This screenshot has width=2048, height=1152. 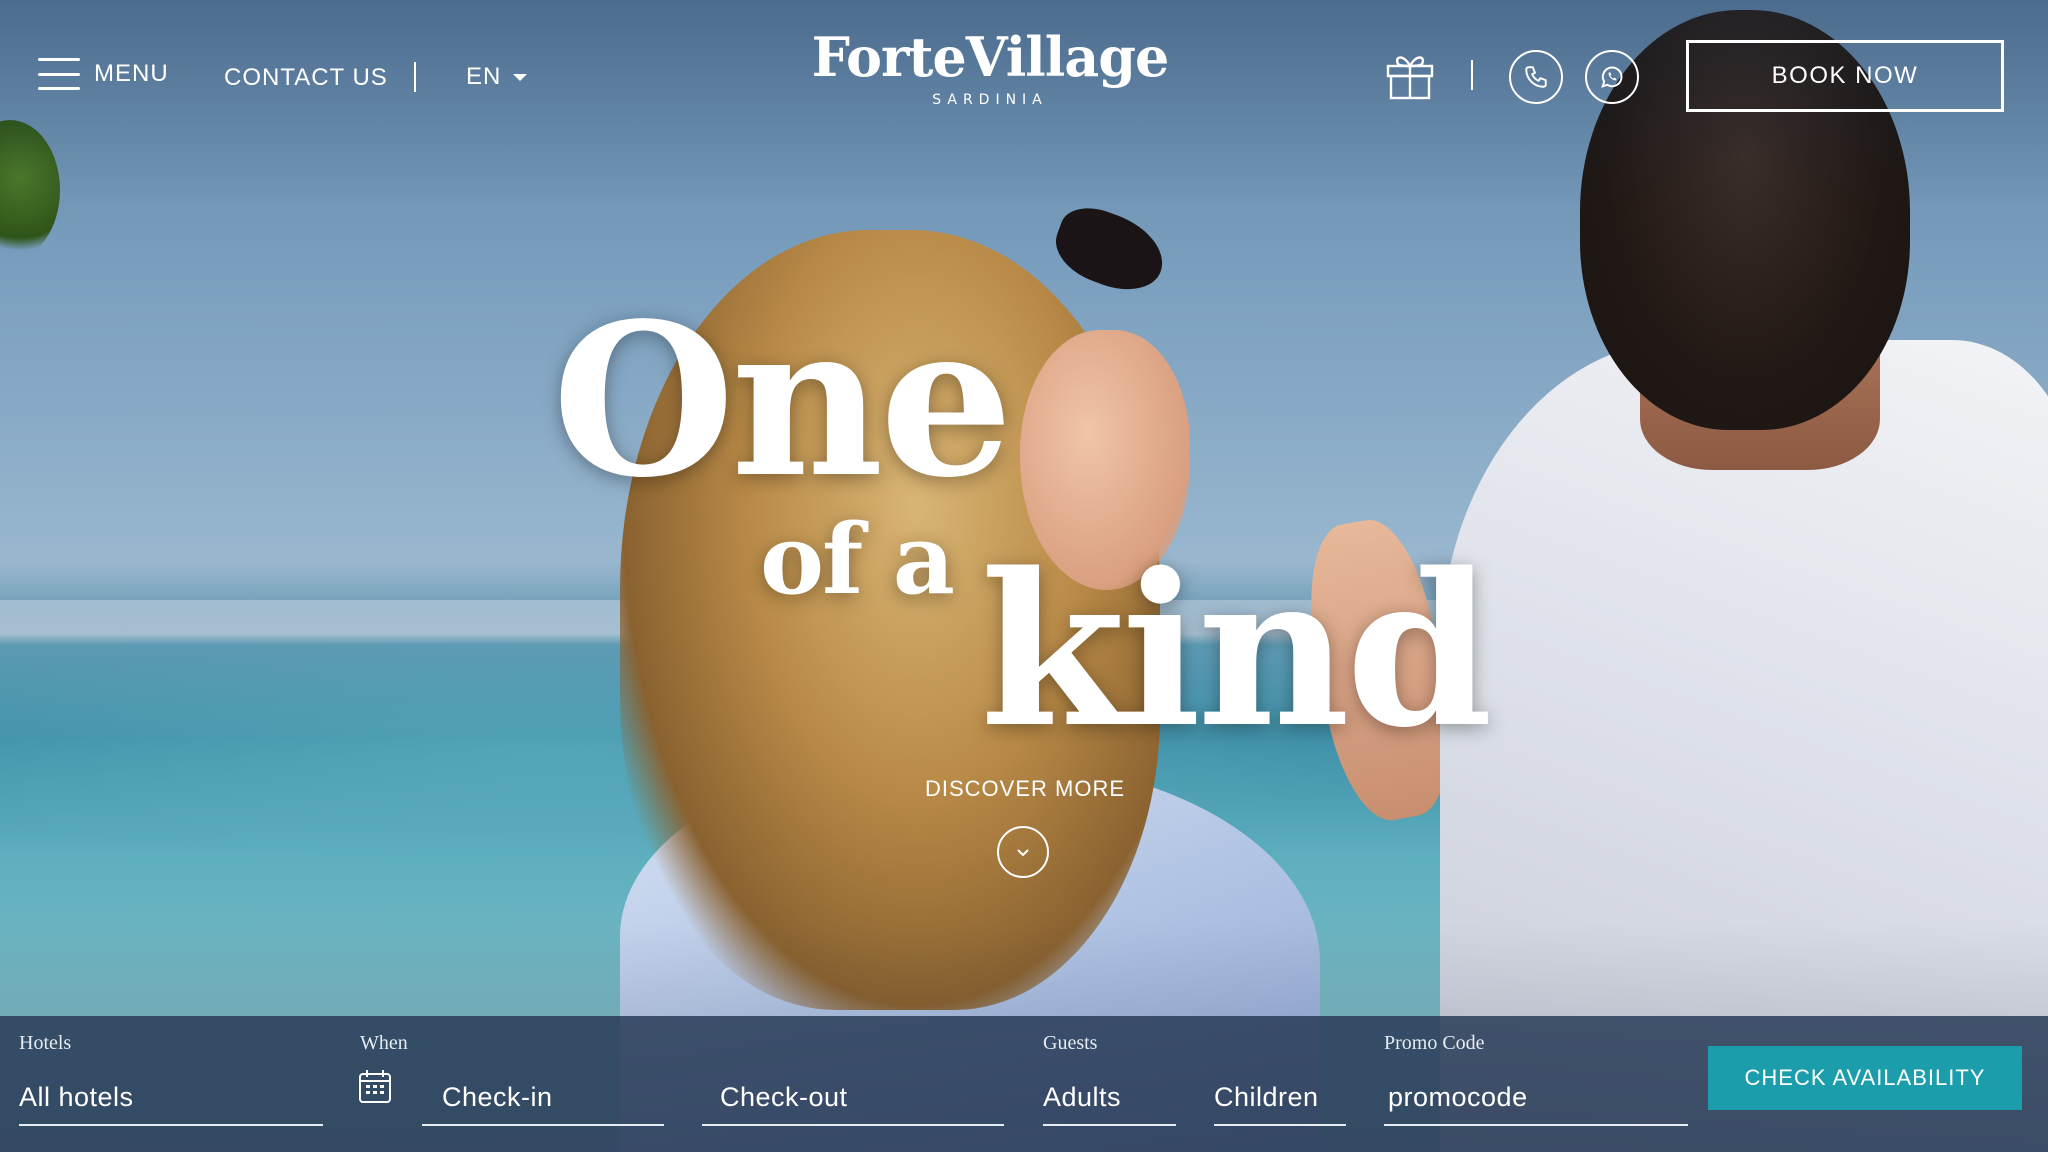 I want to click on menu-icon, so click(x=59, y=74).